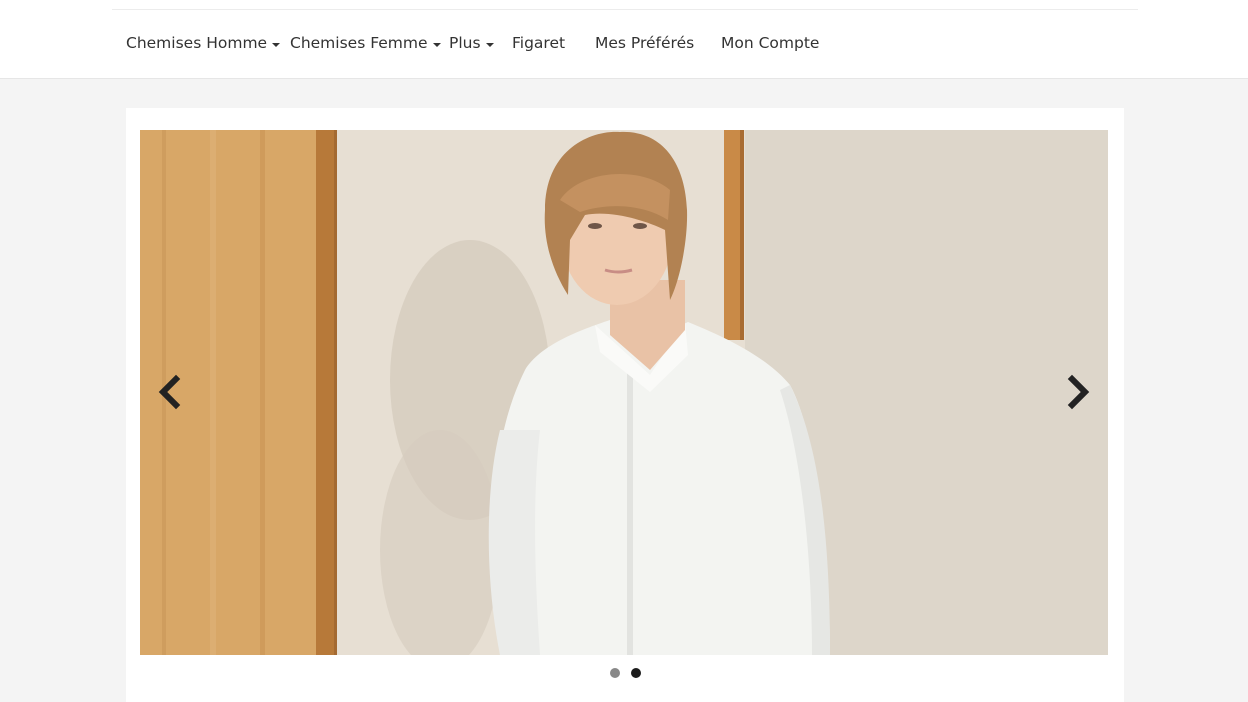  Describe the element at coordinates (614, 673) in the screenshot. I see `carousel-indicator` at that location.